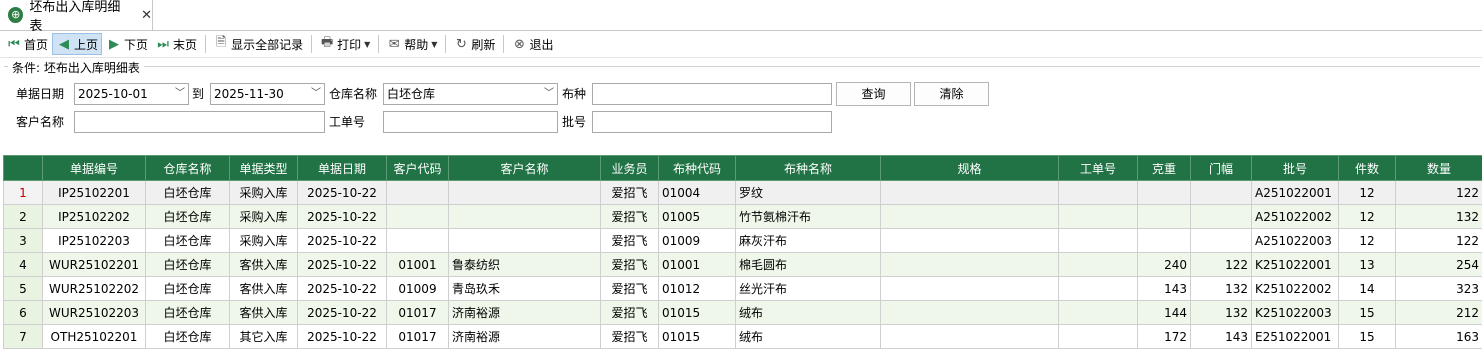 Image resolution: width=1482 pixels, height=349 pixels. Describe the element at coordinates (188, 168) in the screenshot. I see `column-header: 仓库名称` at that location.